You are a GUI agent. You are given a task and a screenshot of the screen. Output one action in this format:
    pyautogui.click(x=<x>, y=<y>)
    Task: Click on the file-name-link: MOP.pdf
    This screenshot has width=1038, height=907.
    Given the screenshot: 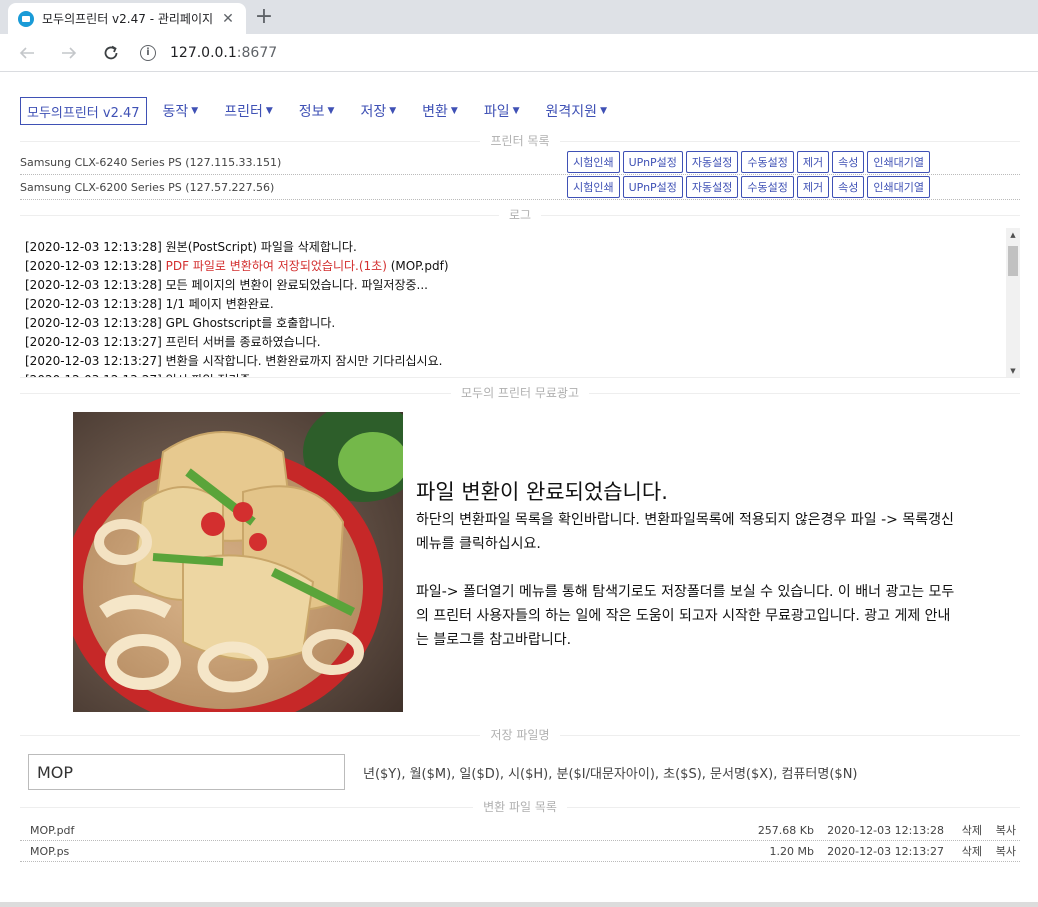 What is the action you would take?
    pyautogui.click(x=382, y=830)
    